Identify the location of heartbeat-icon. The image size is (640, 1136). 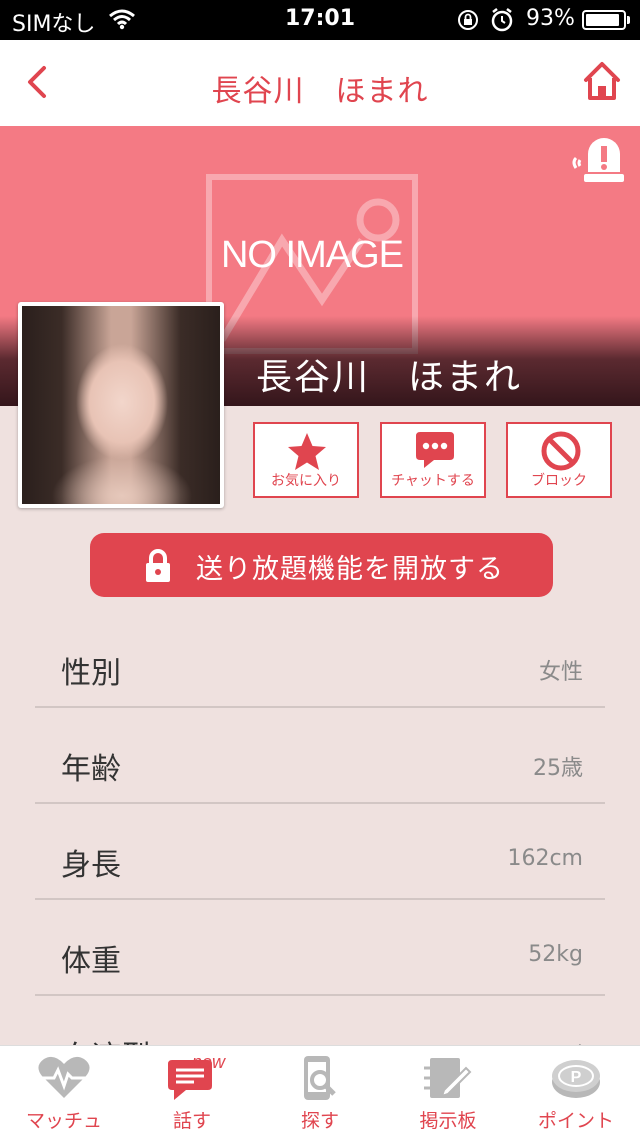
(64, 1077).